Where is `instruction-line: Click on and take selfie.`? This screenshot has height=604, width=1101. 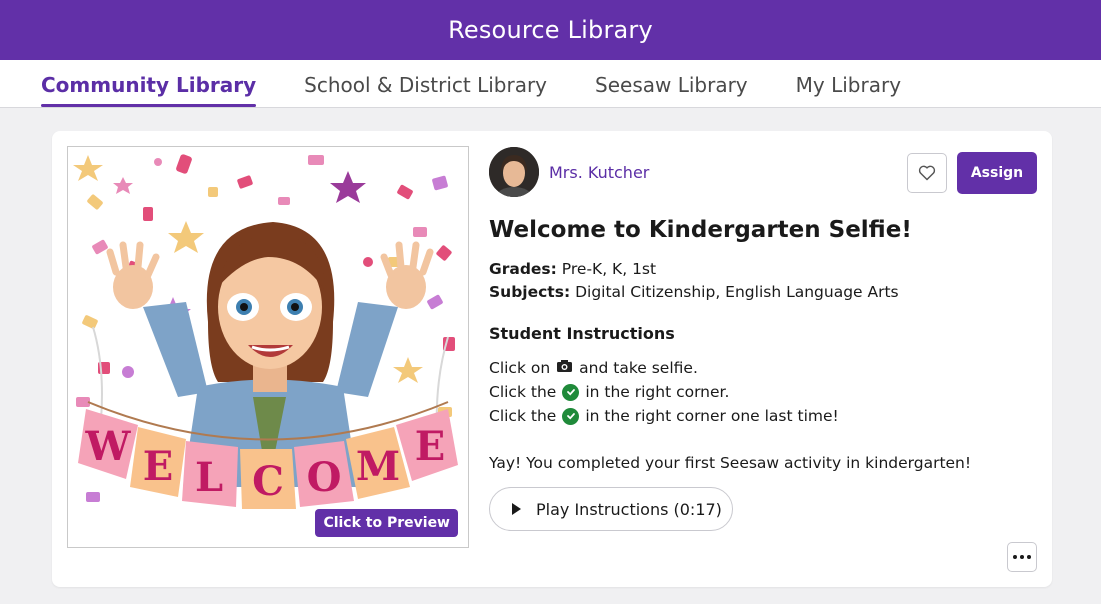 instruction-line: Click on and take selfie. is located at coordinates (664, 368).